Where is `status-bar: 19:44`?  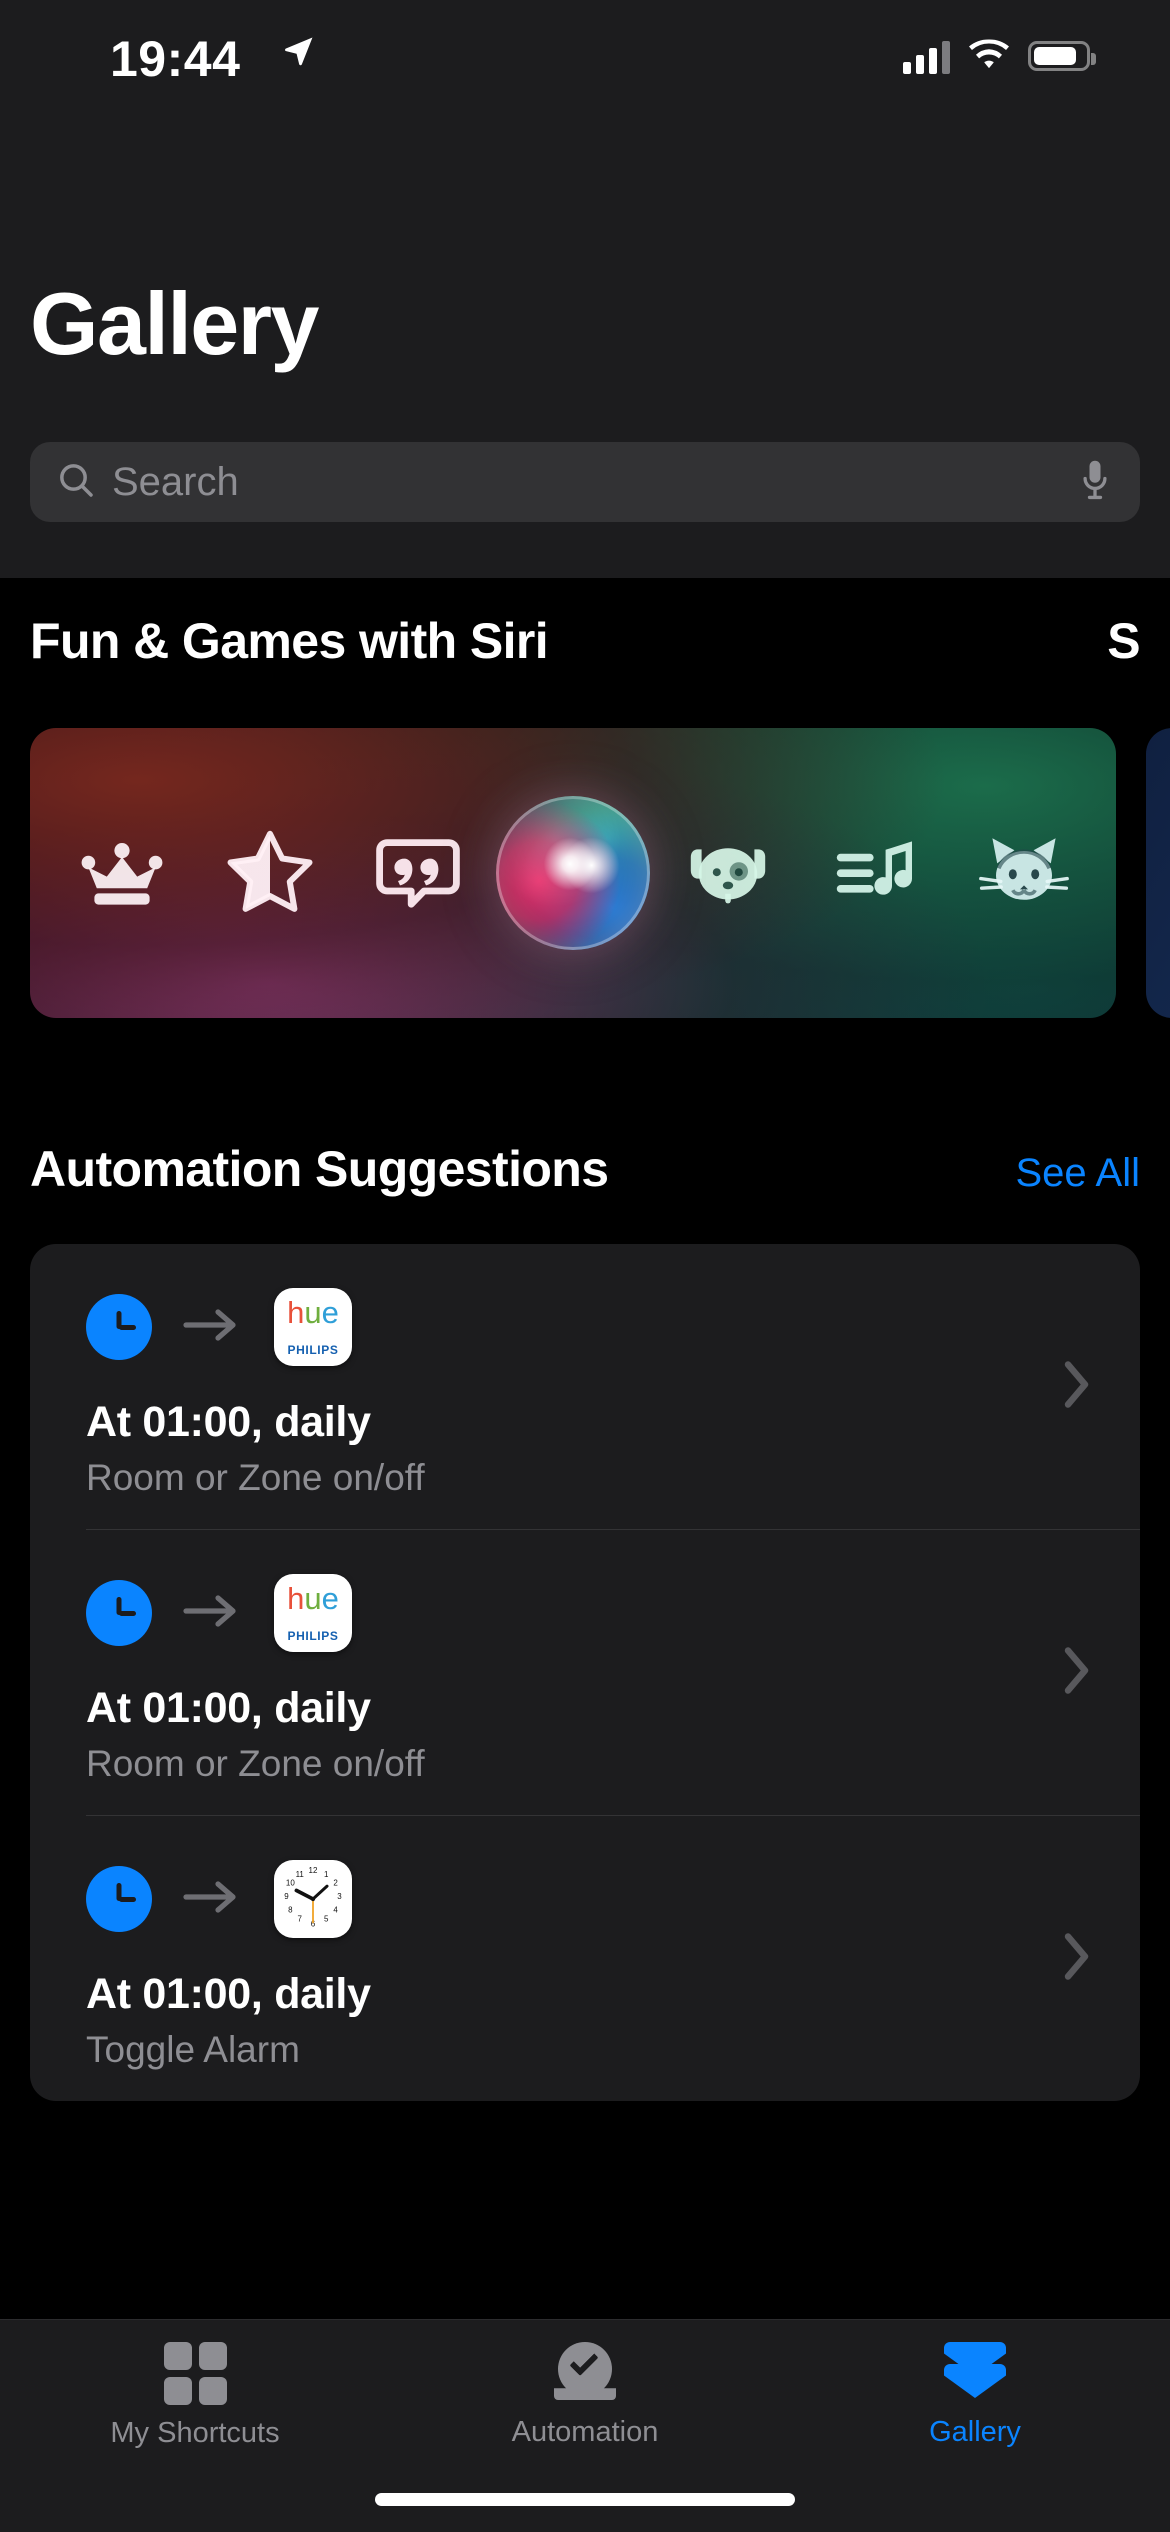 status-bar: 19:44 is located at coordinates (585, 60).